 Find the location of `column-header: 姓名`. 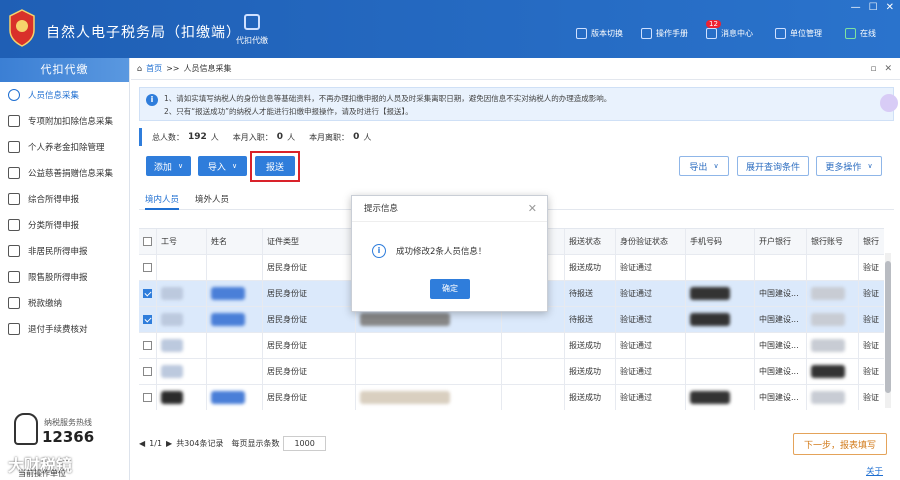

column-header: 姓名 is located at coordinates (235, 242).